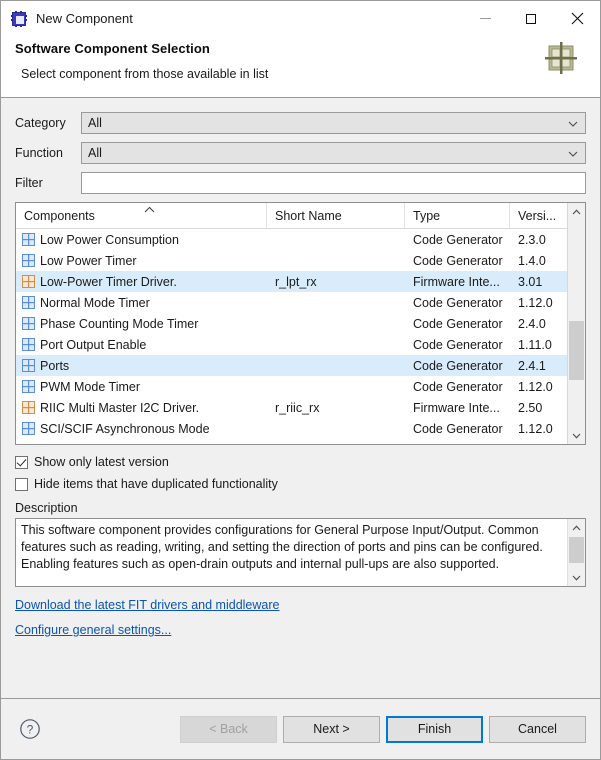 The height and width of the screenshot is (760, 601). What do you see at coordinates (534, 407) in the screenshot?
I see `cell-version: 2.50` at bounding box center [534, 407].